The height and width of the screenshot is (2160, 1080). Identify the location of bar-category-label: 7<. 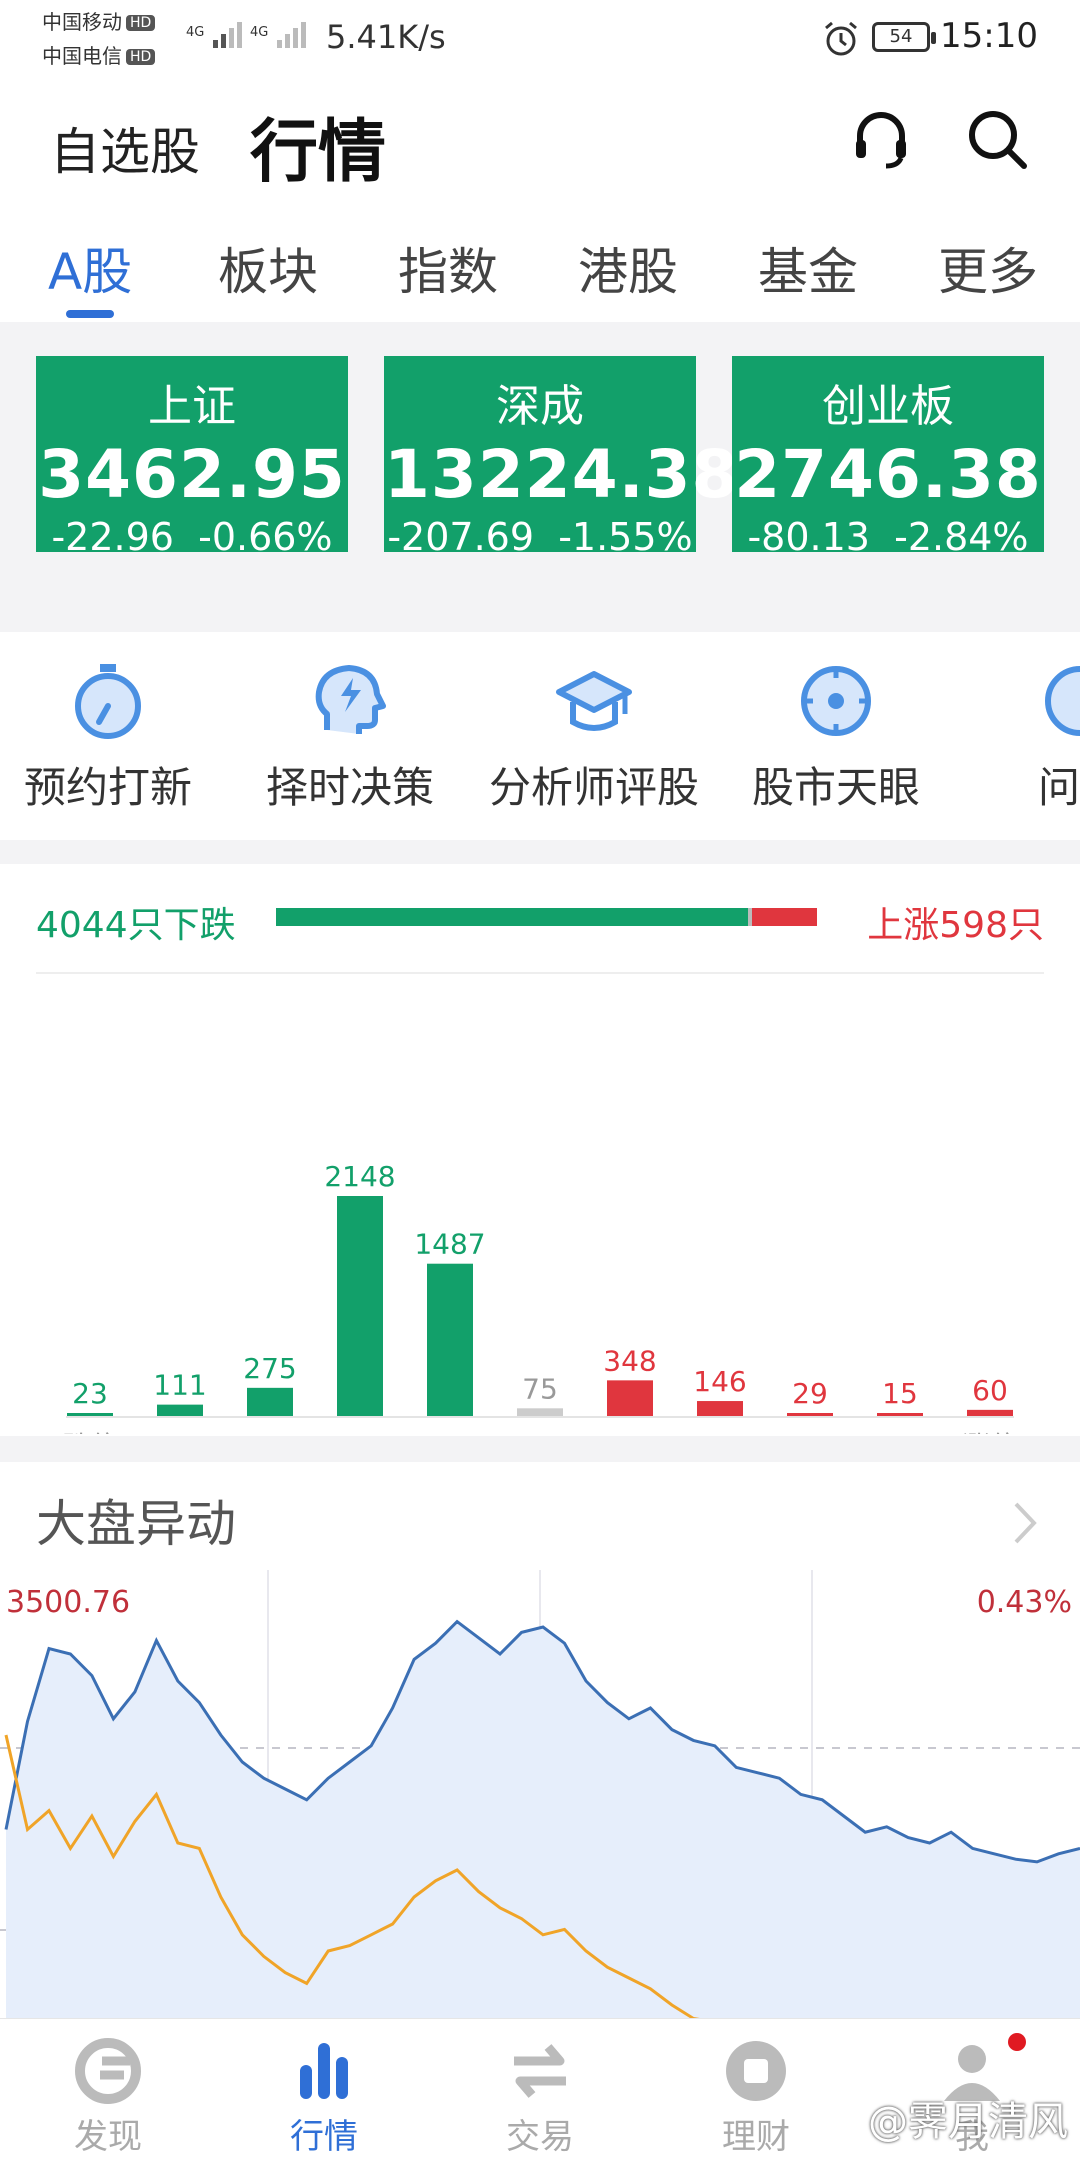
(899, 1432).